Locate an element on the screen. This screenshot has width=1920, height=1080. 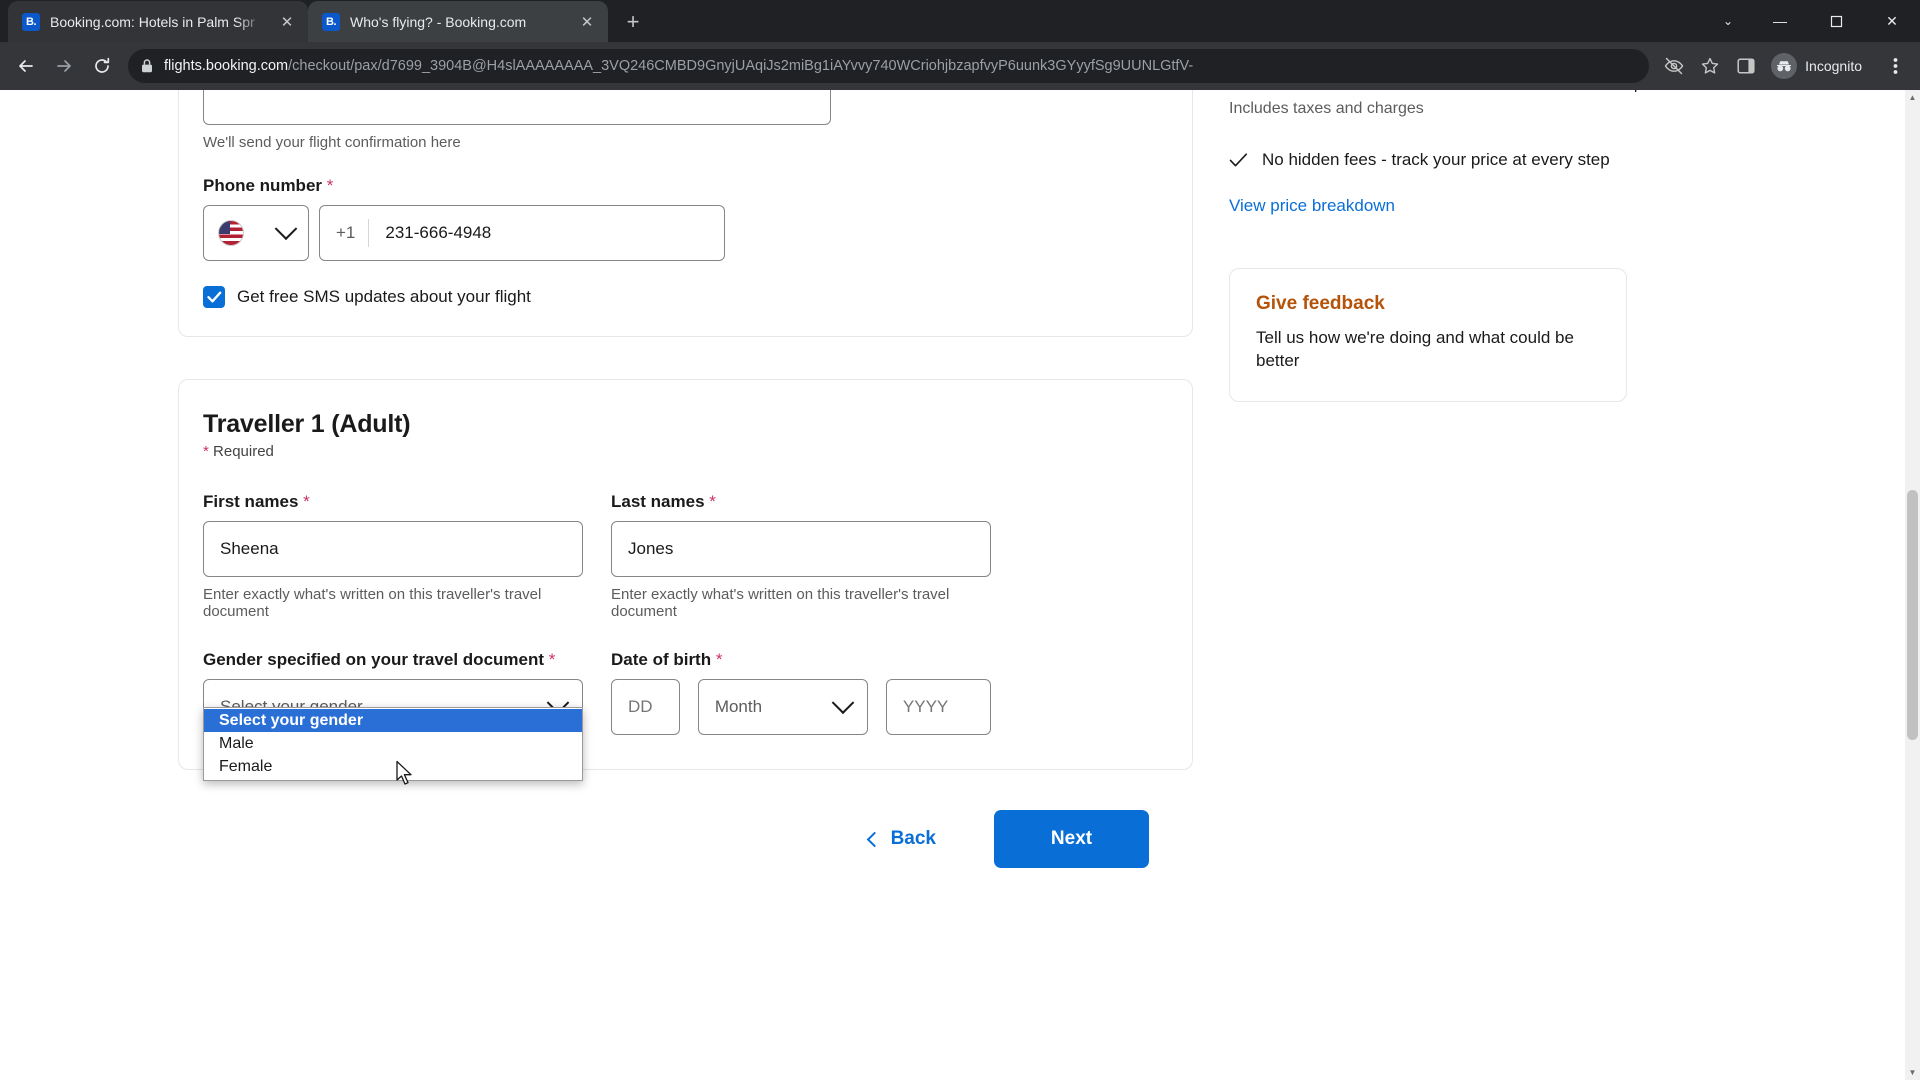
arrow-right-glyph is located at coordinates (64, 66).